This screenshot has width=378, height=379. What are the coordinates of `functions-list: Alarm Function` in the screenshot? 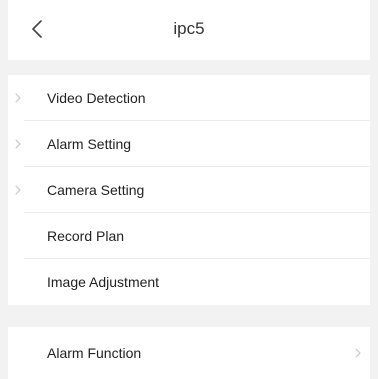 It's located at (189, 353).